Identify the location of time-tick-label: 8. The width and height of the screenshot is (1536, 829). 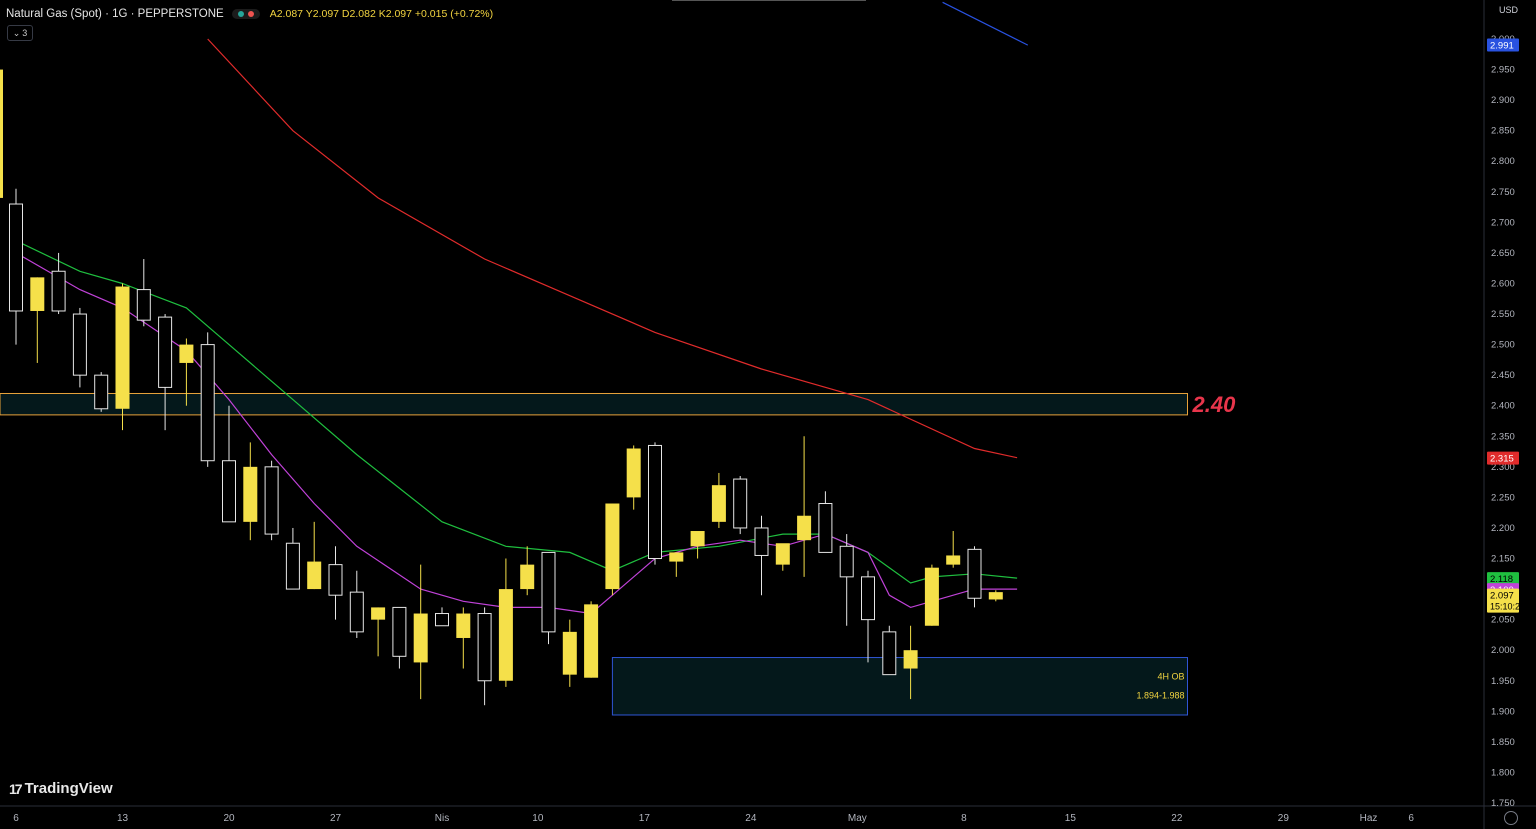
(964, 818).